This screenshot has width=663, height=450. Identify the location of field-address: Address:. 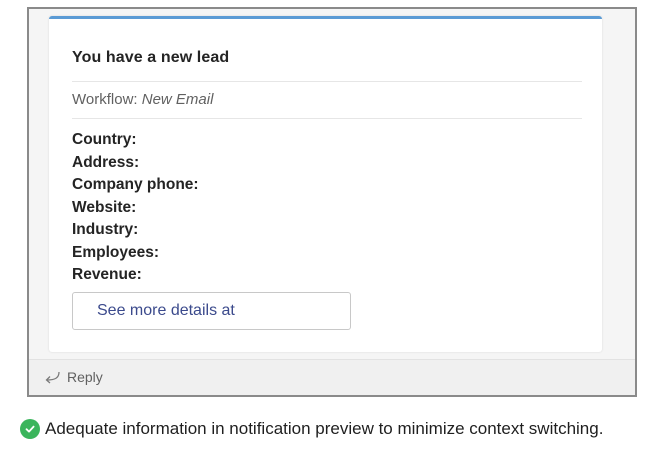
(106, 162).